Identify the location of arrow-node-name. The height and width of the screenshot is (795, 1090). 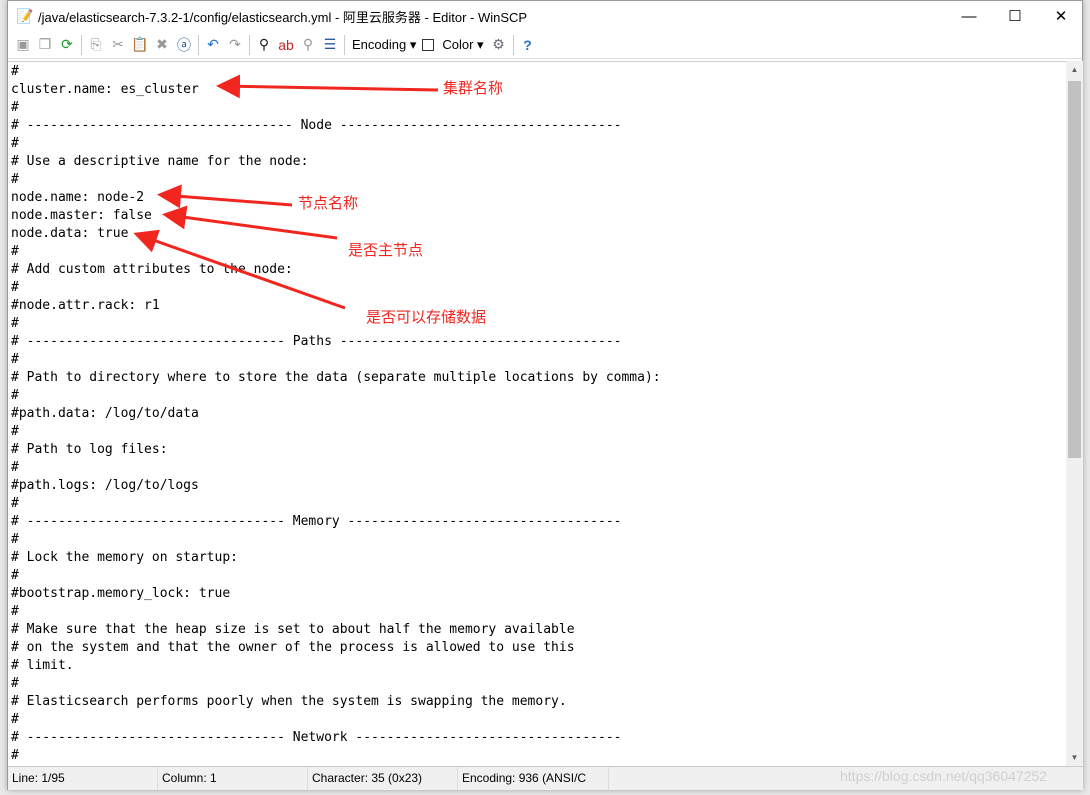
(225, 196).